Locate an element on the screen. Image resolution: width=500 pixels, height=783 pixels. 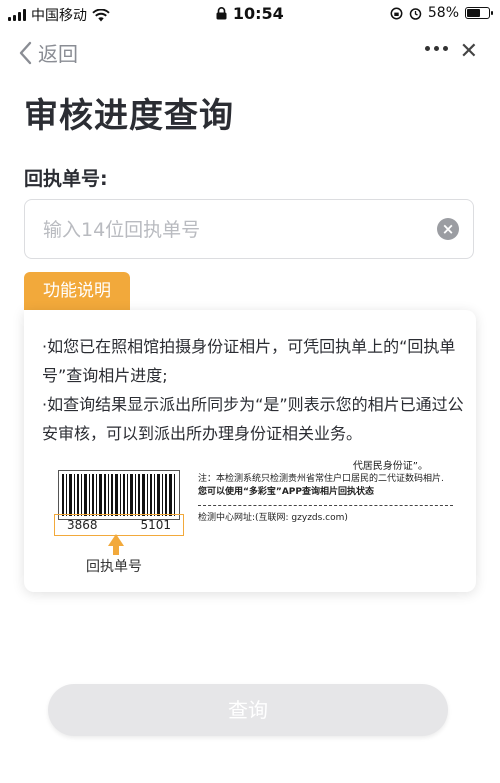
doc-line: 代居民身份证”。 is located at coordinates (390, 466).